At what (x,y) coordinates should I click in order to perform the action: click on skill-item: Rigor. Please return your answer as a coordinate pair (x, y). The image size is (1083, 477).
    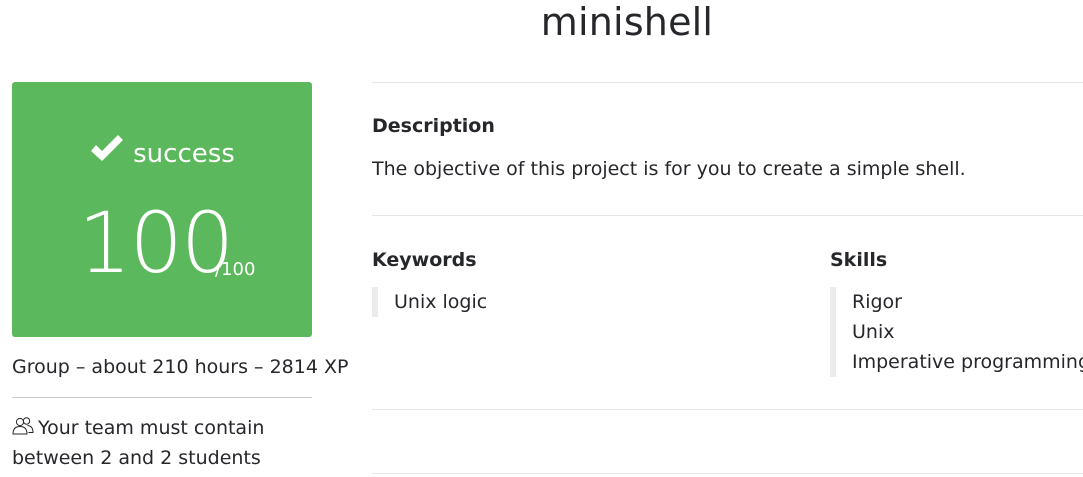
    Looking at the image, I should click on (877, 302).